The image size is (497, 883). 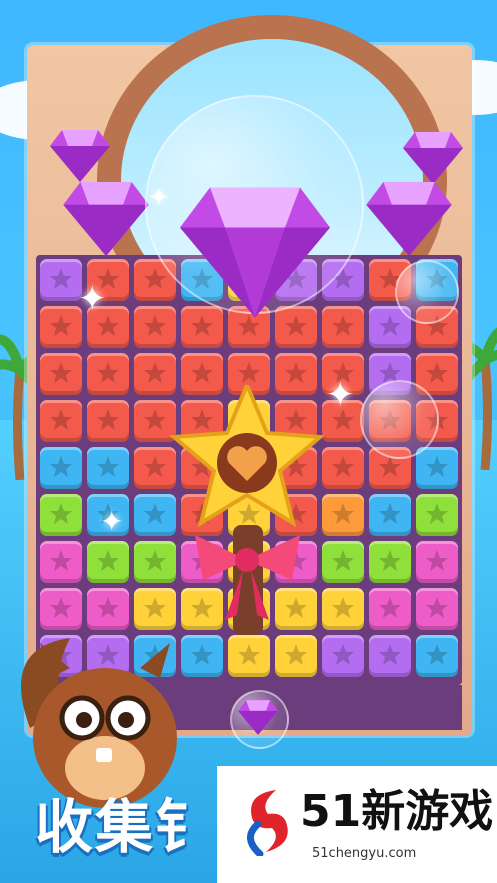 I want to click on promo-caption: 收集钅, so click(x=125, y=827).